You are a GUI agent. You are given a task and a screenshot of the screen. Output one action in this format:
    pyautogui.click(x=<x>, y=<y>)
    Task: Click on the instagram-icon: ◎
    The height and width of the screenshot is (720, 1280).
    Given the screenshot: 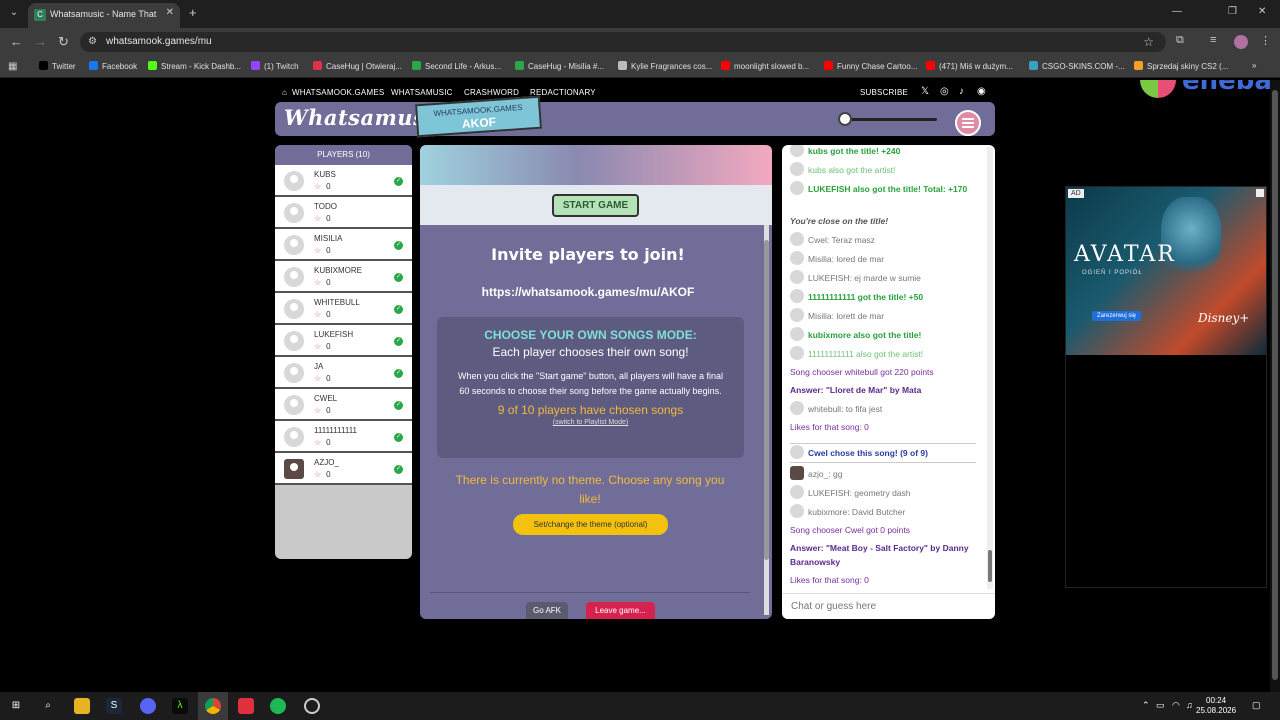 What is the action you would take?
    pyautogui.click(x=944, y=91)
    